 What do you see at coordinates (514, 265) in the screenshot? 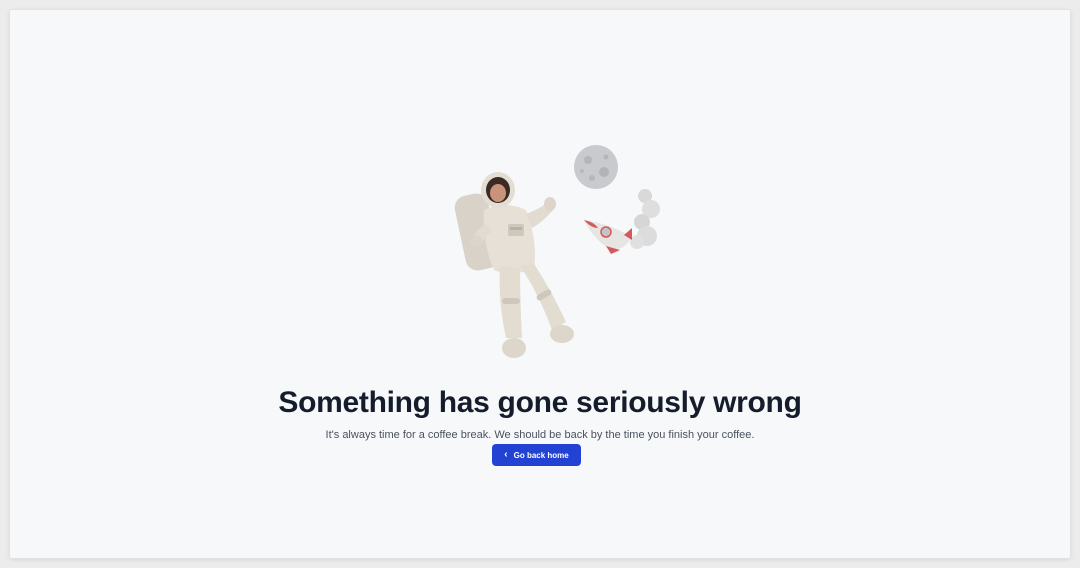
I see `astronaut-icon` at bounding box center [514, 265].